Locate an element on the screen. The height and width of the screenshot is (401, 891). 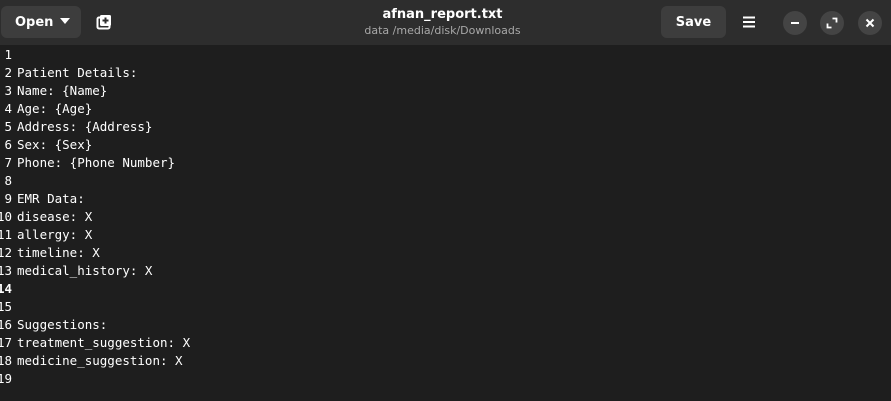
line-number: 3 is located at coordinates (8, 90).